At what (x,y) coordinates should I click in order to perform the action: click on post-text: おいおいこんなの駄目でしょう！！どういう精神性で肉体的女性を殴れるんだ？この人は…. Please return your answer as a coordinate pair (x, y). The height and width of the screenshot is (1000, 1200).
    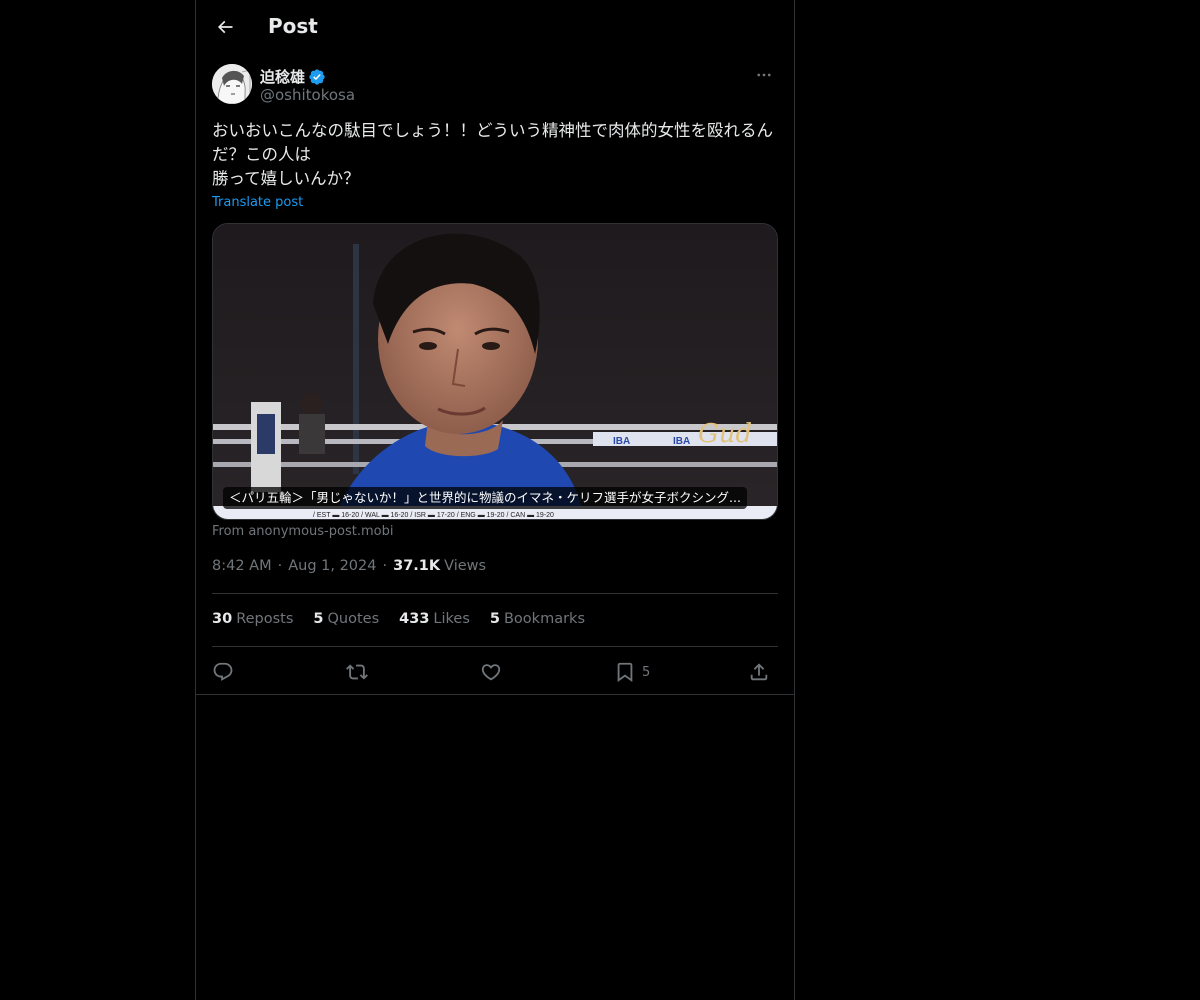
    Looking at the image, I should click on (492, 154).